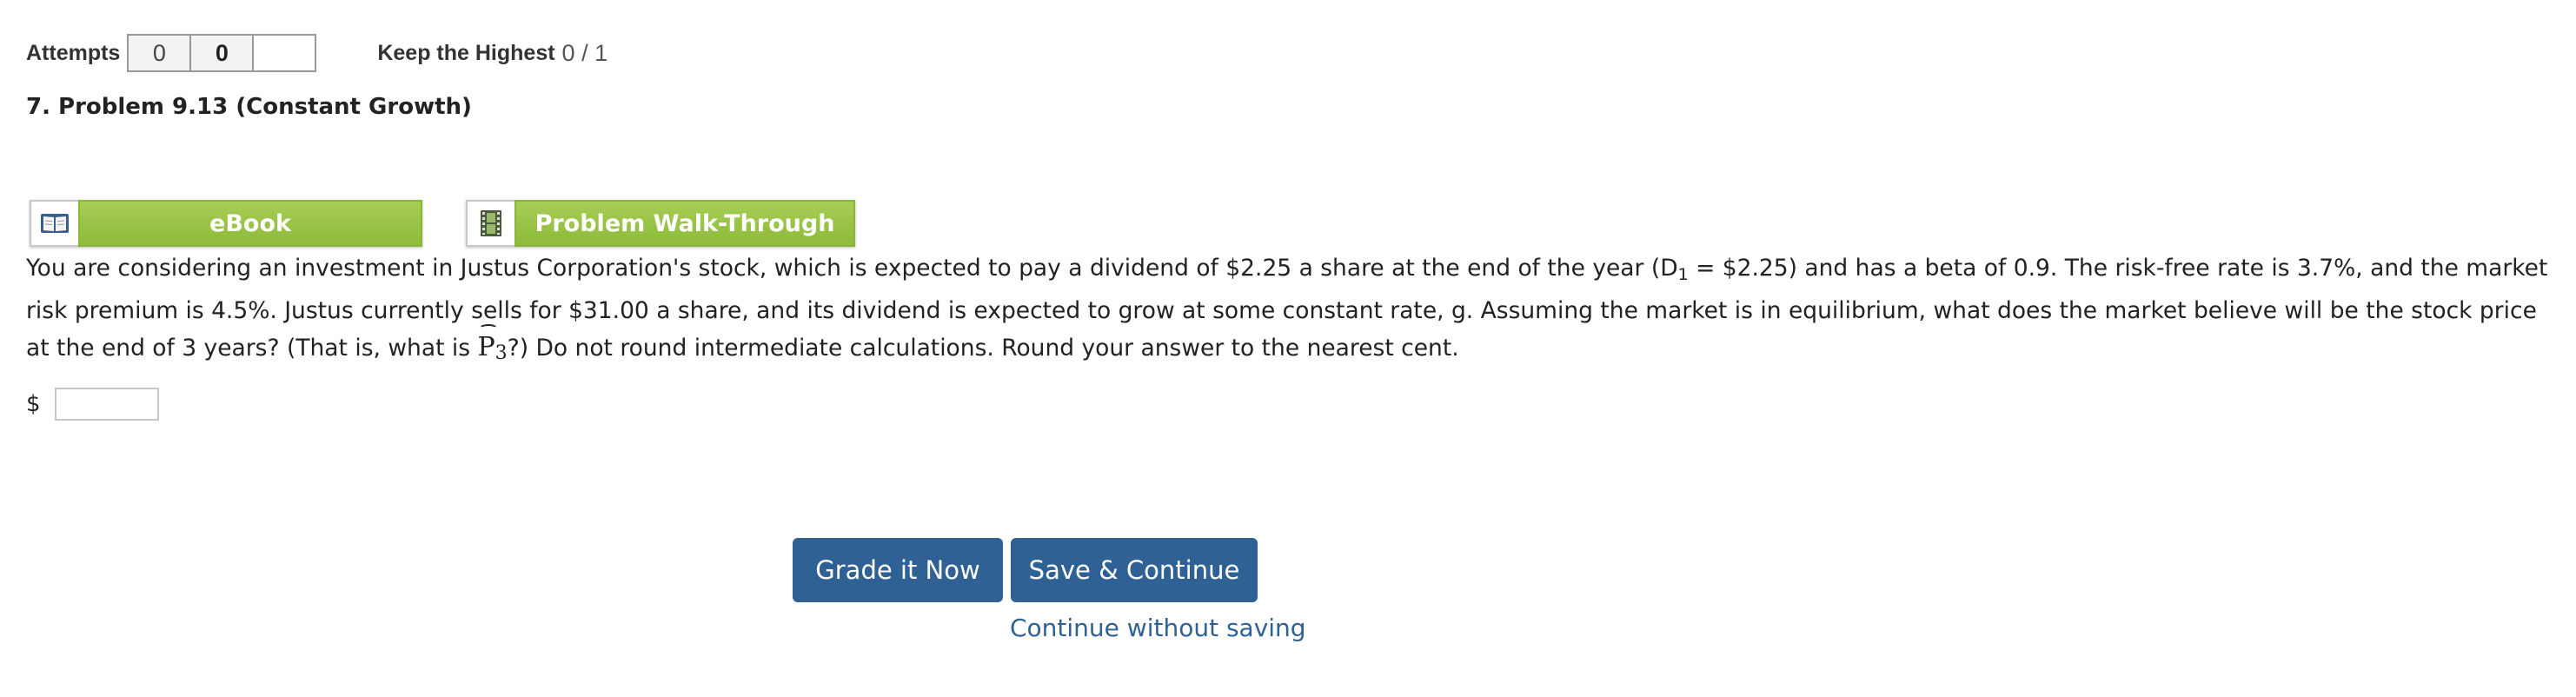  I want to click on problem-walkthrough-button: Problem Walk-Through, so click(660, 223).